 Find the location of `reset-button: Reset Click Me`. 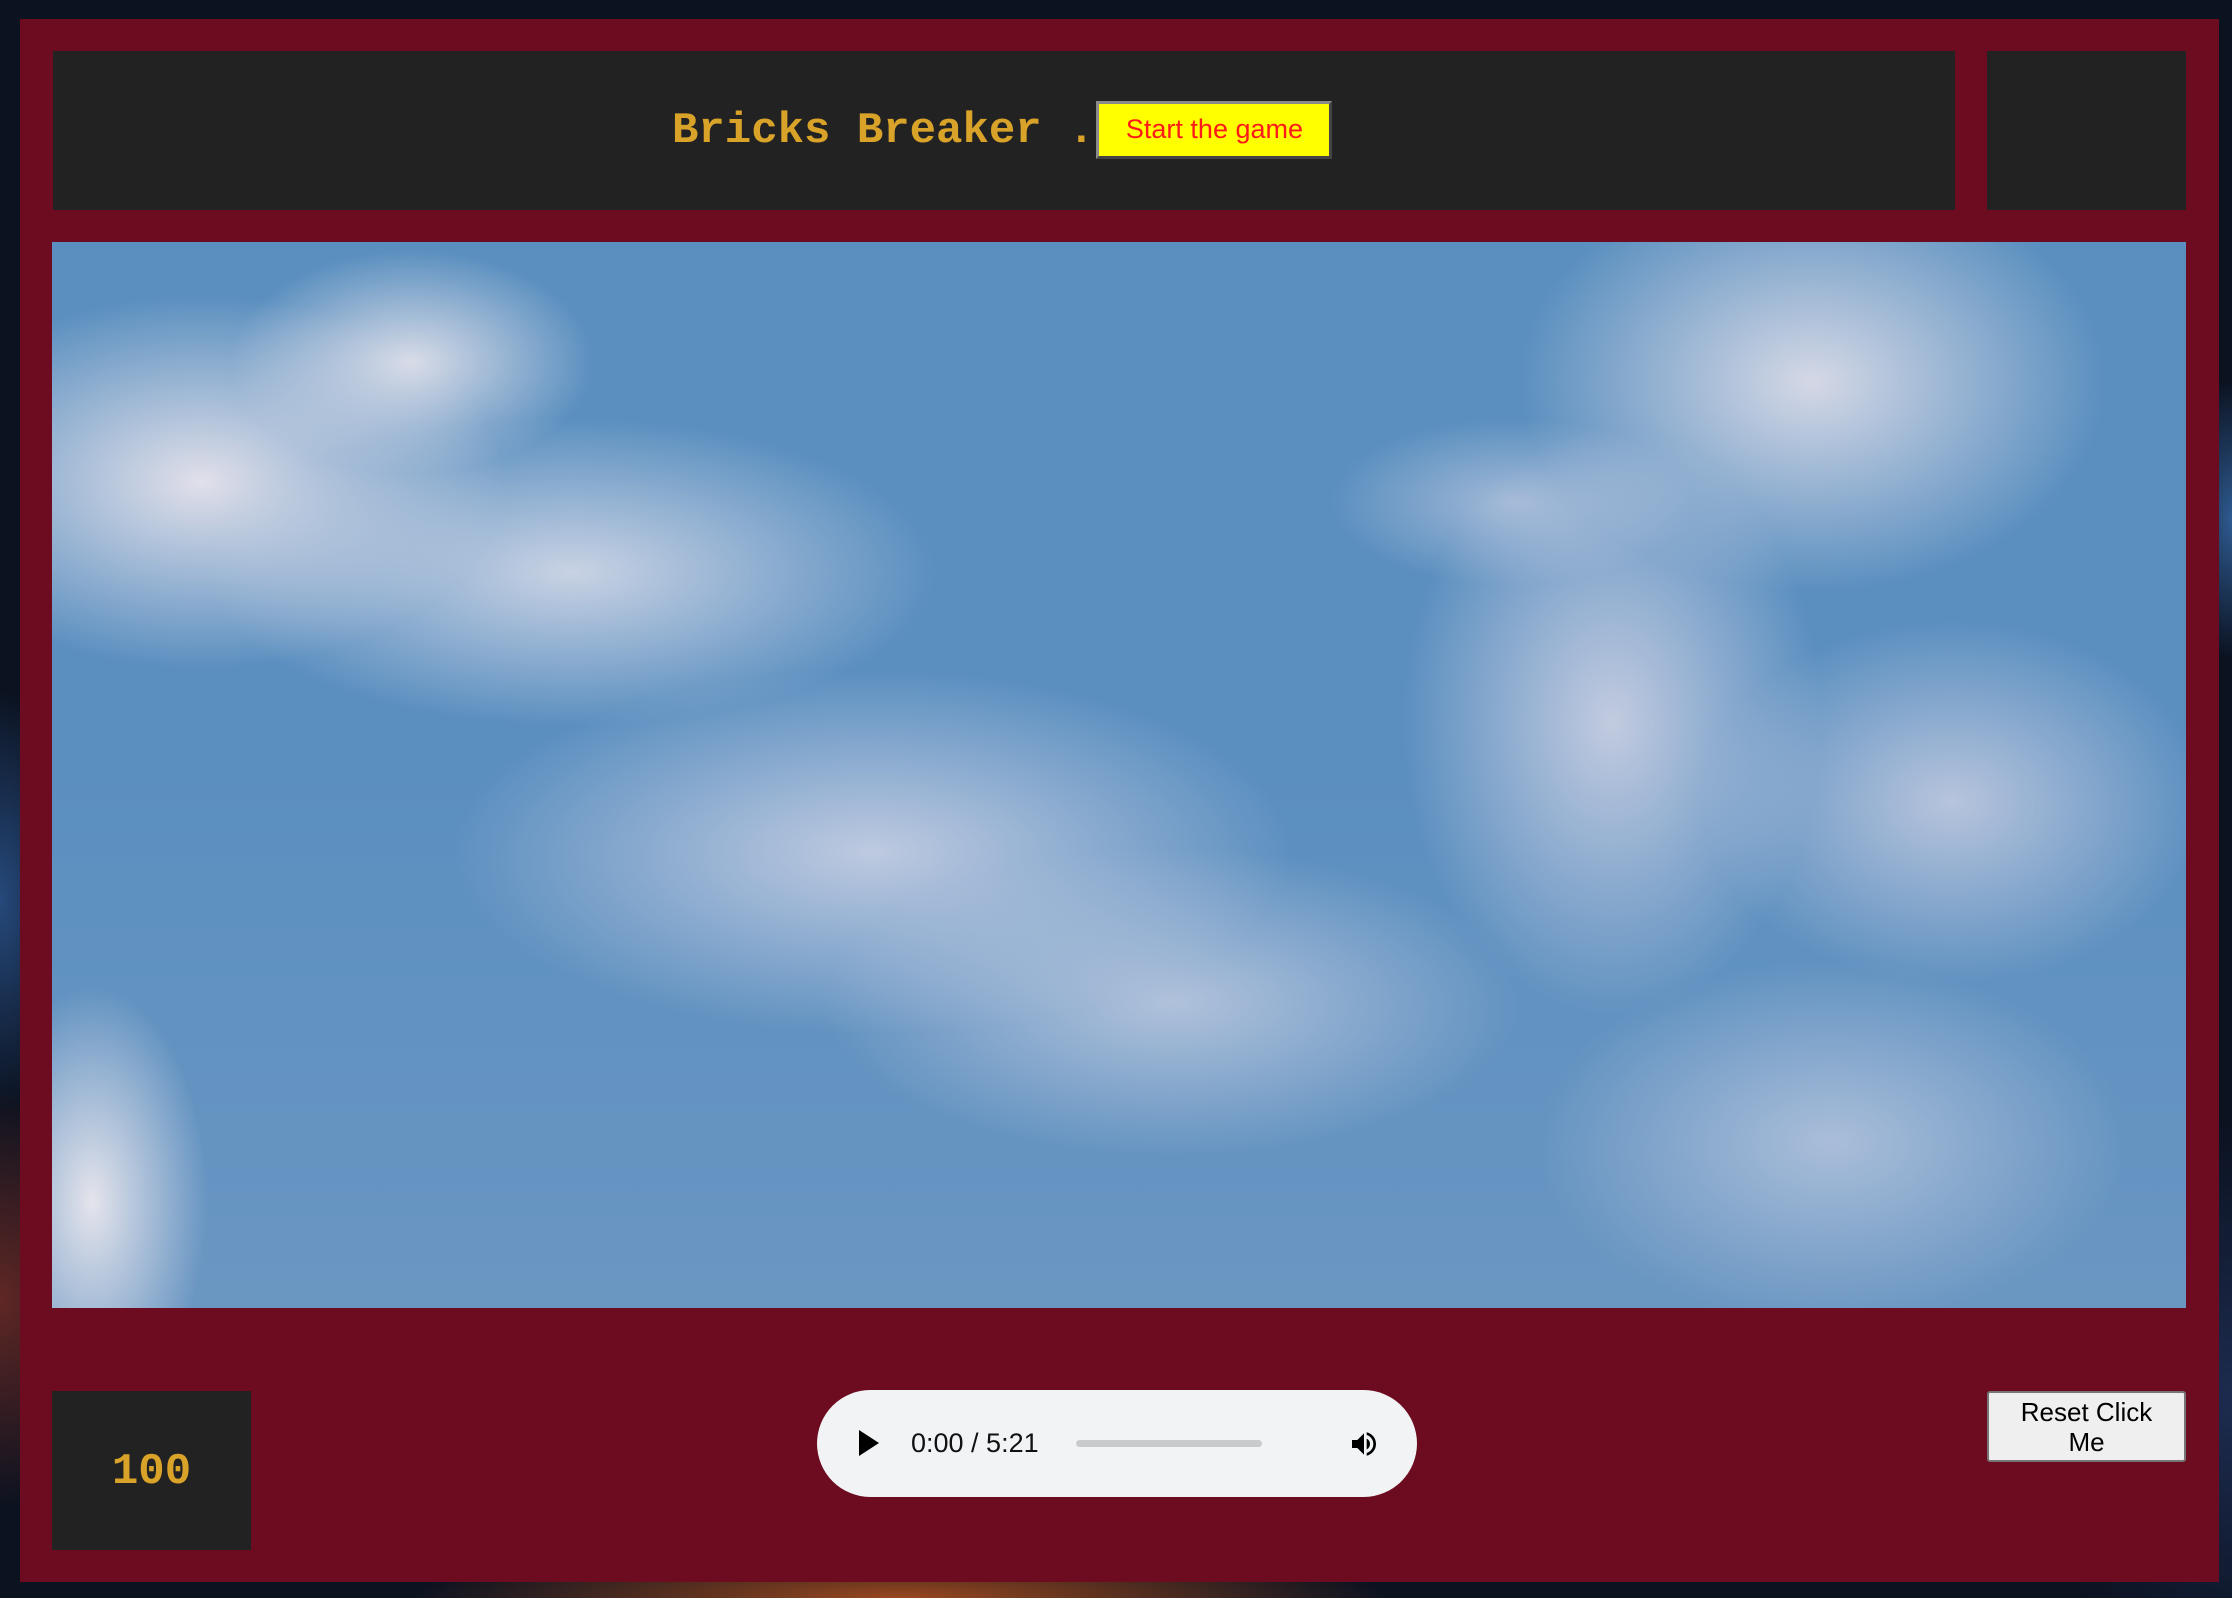

reset-button: Reset Click Me is located at coordinates (2086, 1426).